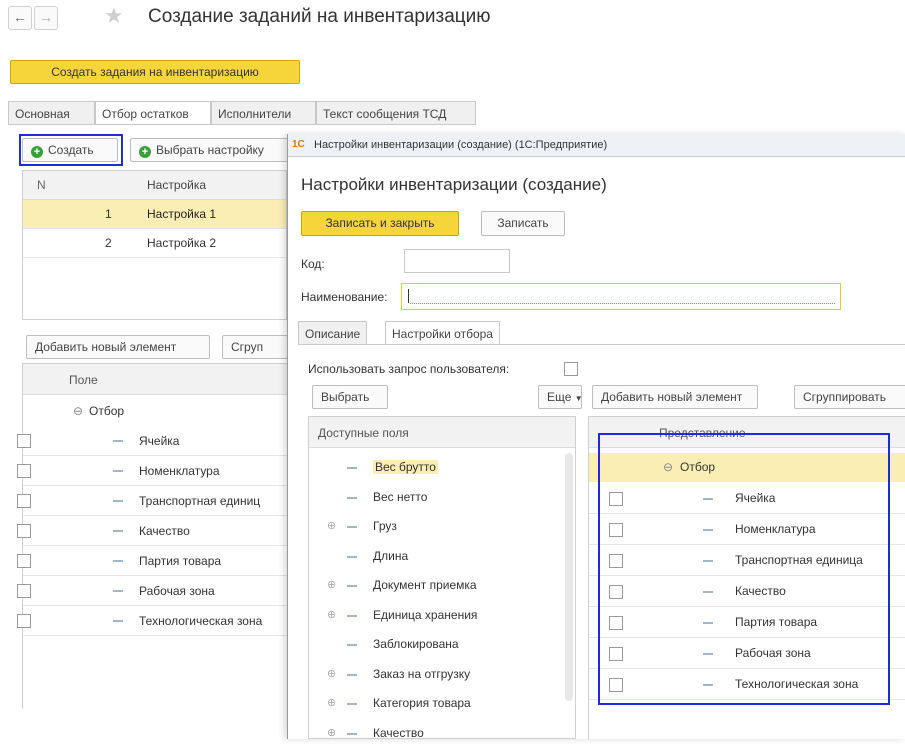 The height and width of the screenshot is (748, 905). What do you see at coordinates (391, 555) in the screenshot?
I see `field-label: Длина` at bounding box center [391, 555].